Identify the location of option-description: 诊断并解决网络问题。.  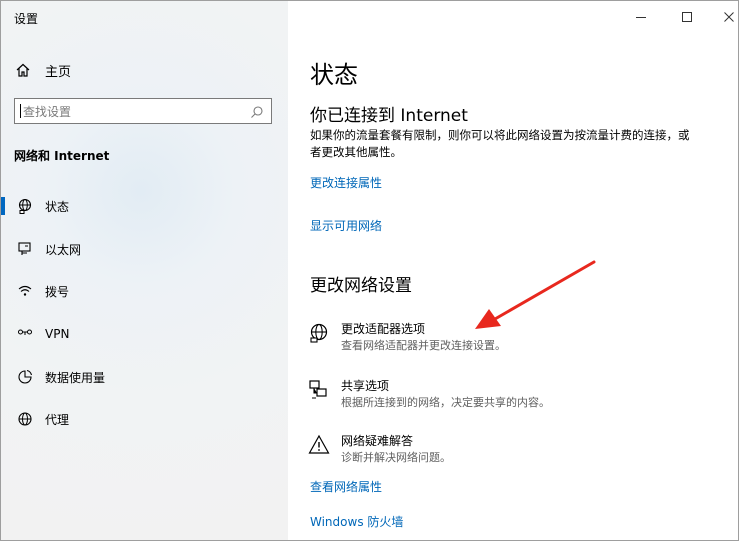
(396, 457).